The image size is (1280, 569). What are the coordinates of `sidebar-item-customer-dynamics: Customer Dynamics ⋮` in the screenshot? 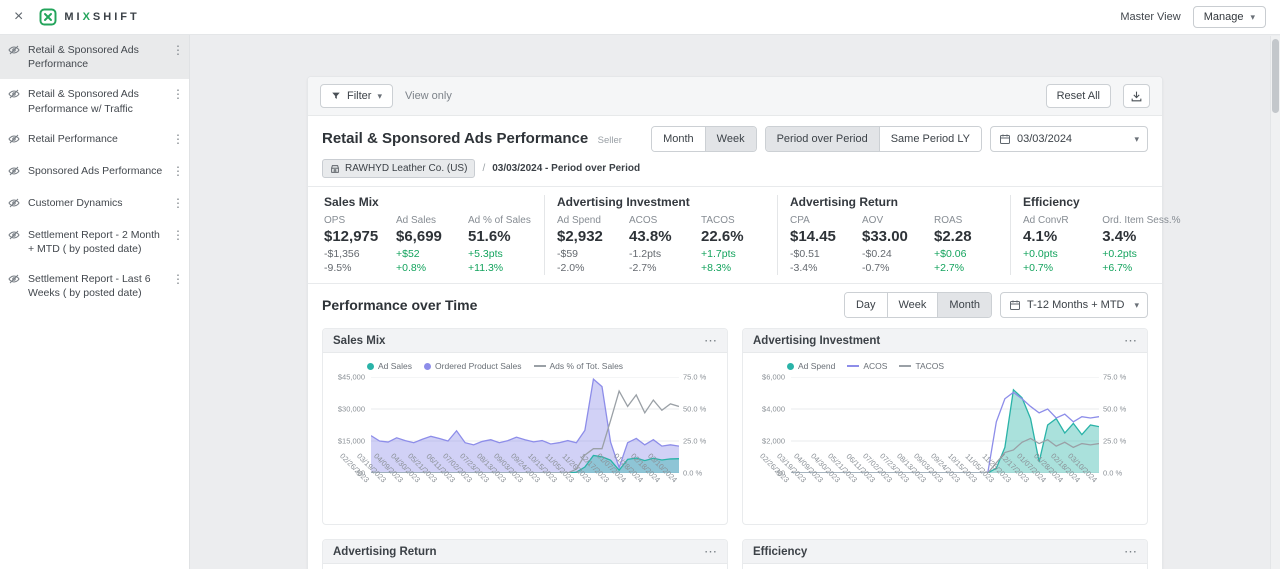 It's located at (94, 204).